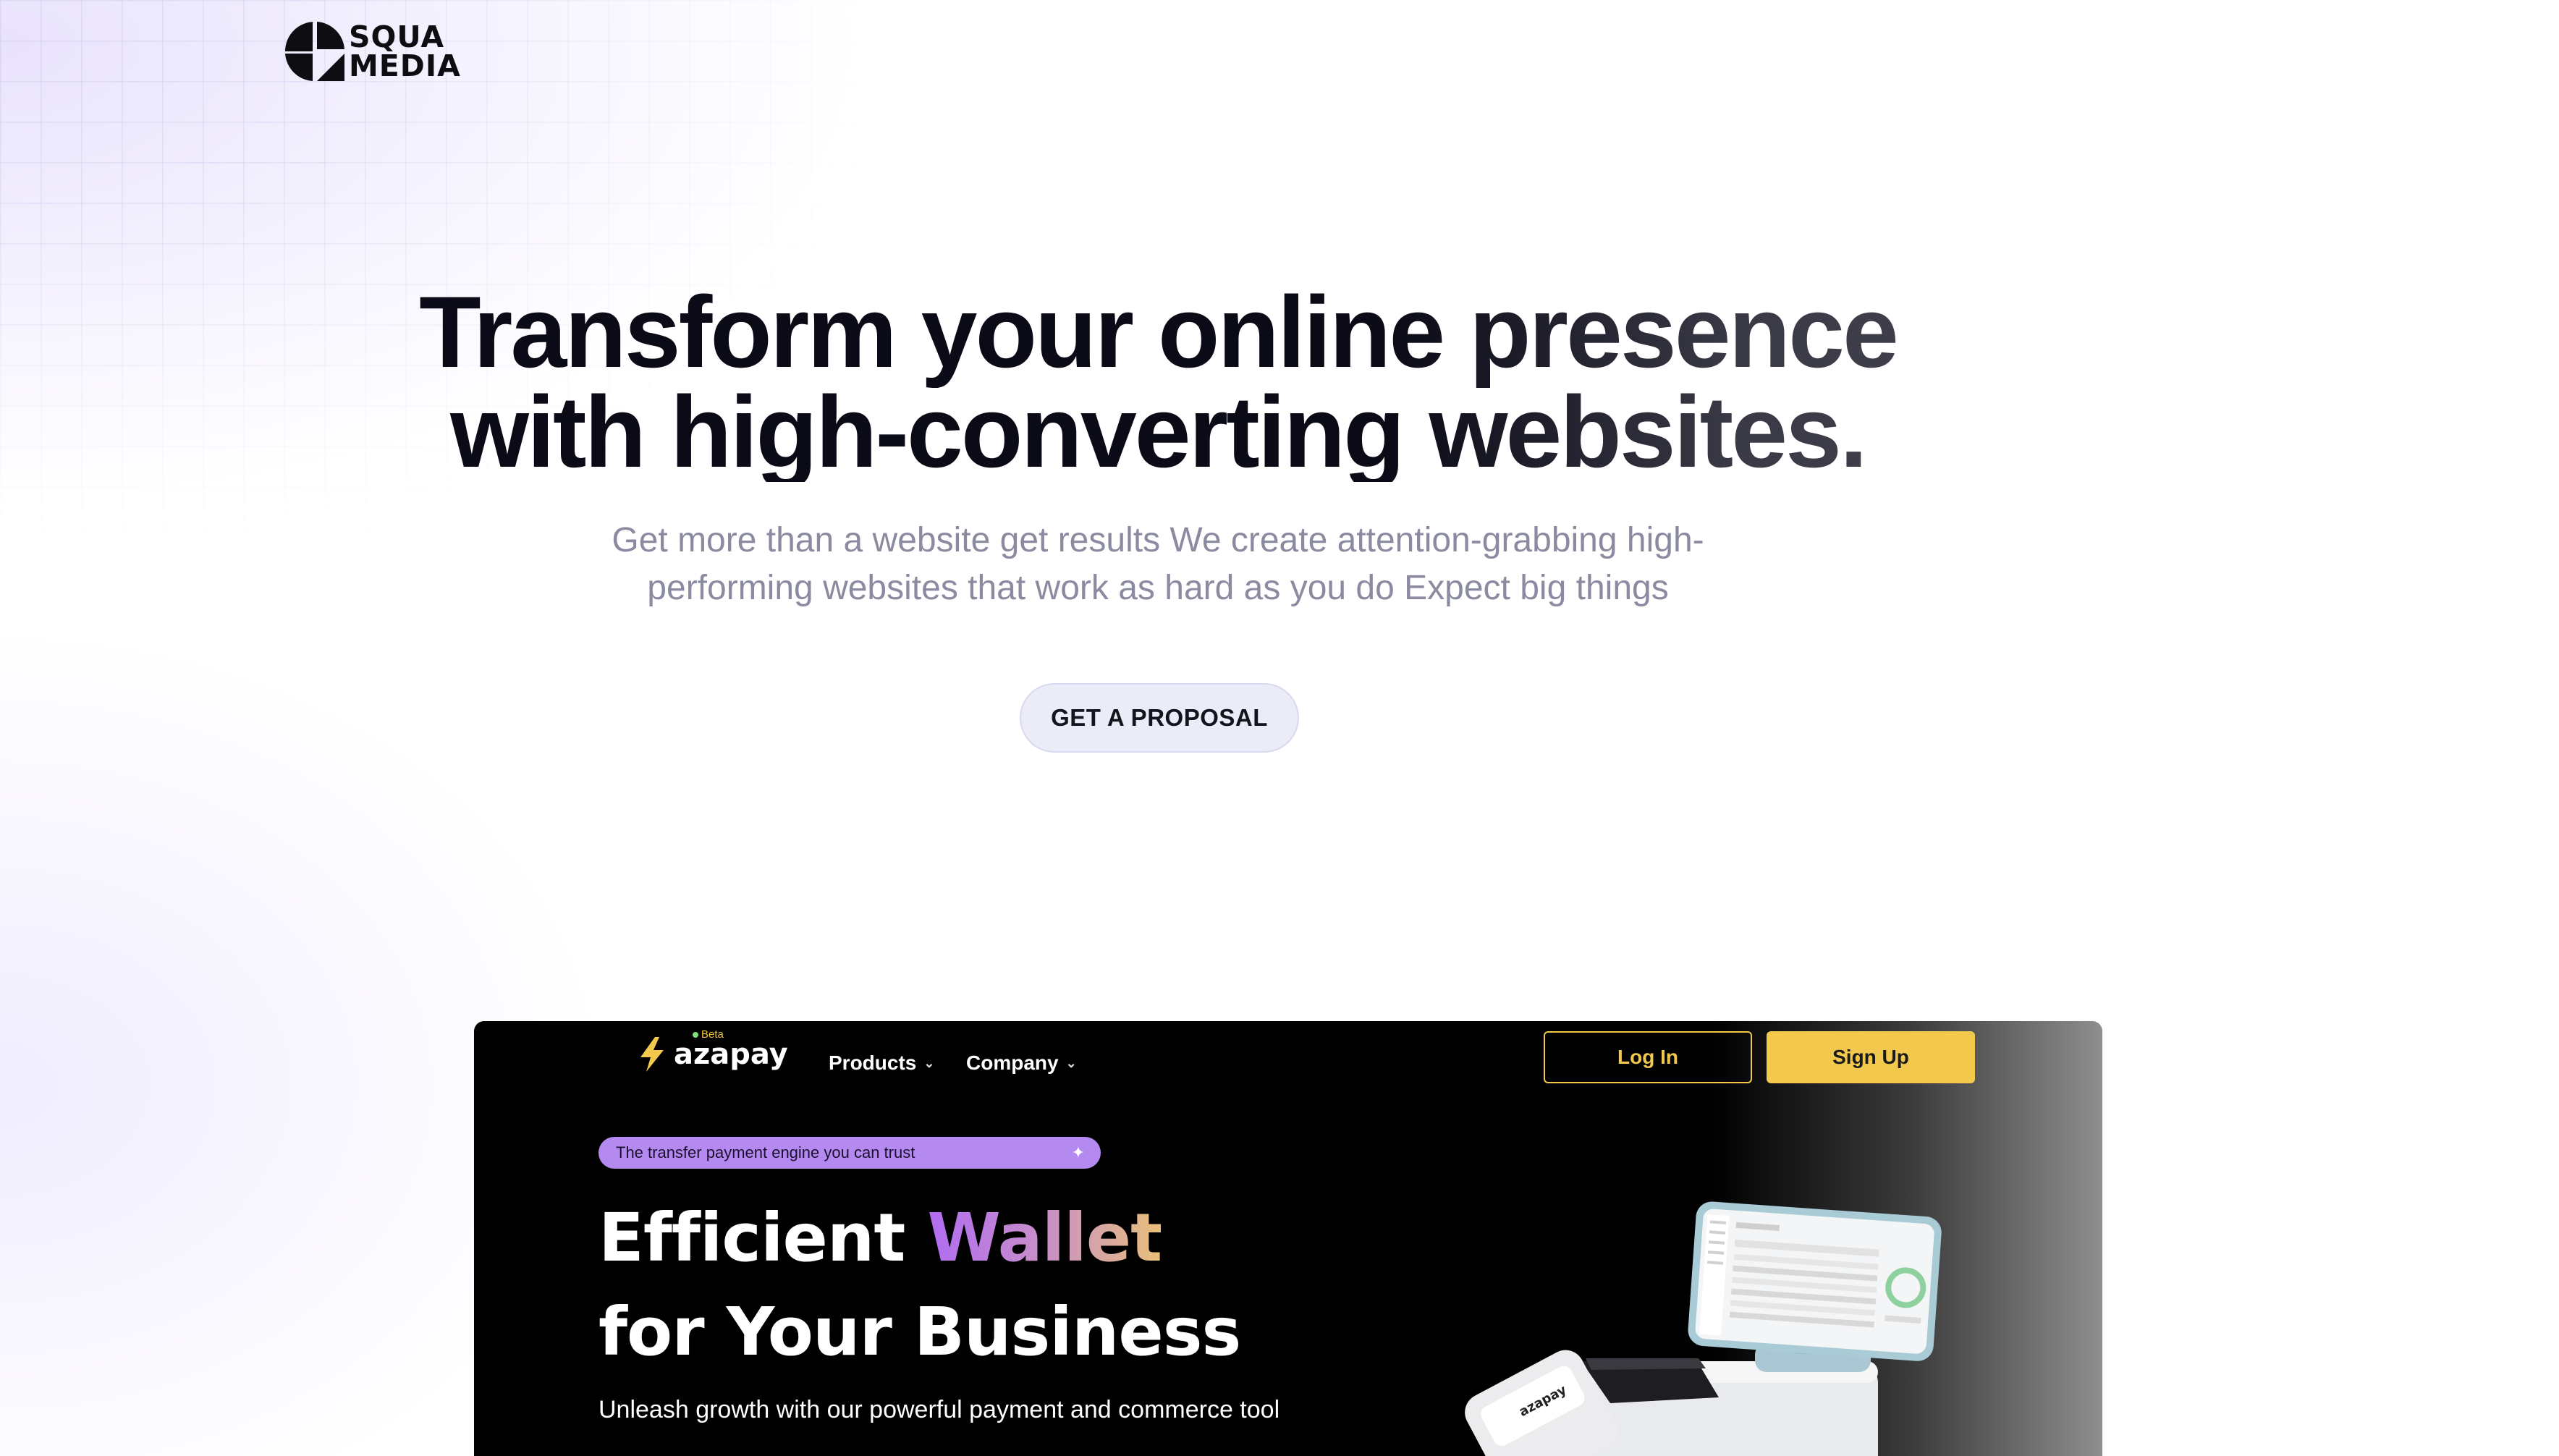 The width and height of the screenshot is (2559, 1456). I want to click on headline-word-wallet: Wallet, so click(1044, 1238).